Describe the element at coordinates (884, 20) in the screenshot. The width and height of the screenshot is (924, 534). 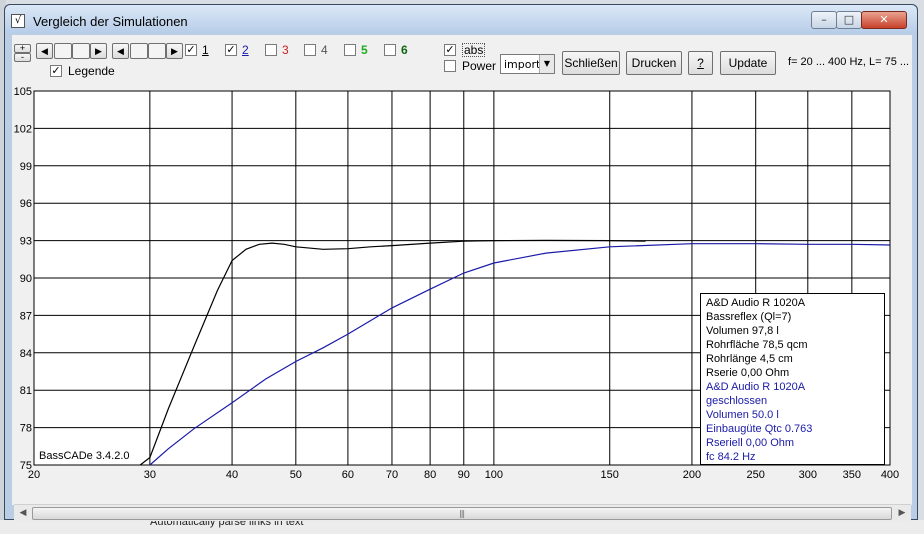
I see `close-window-button: ✕` at that location.